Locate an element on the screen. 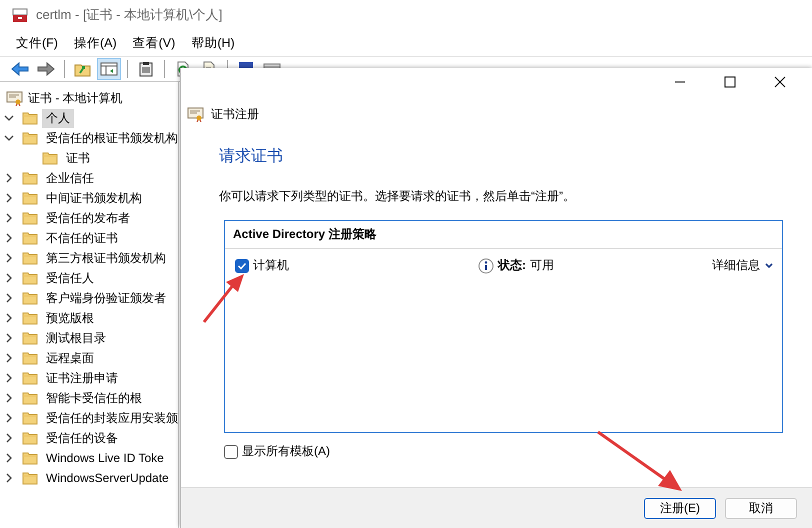 The width and height of the screenshot is (812, 528). menu-item: 帮助(H) is located at coordinates (213, 43).